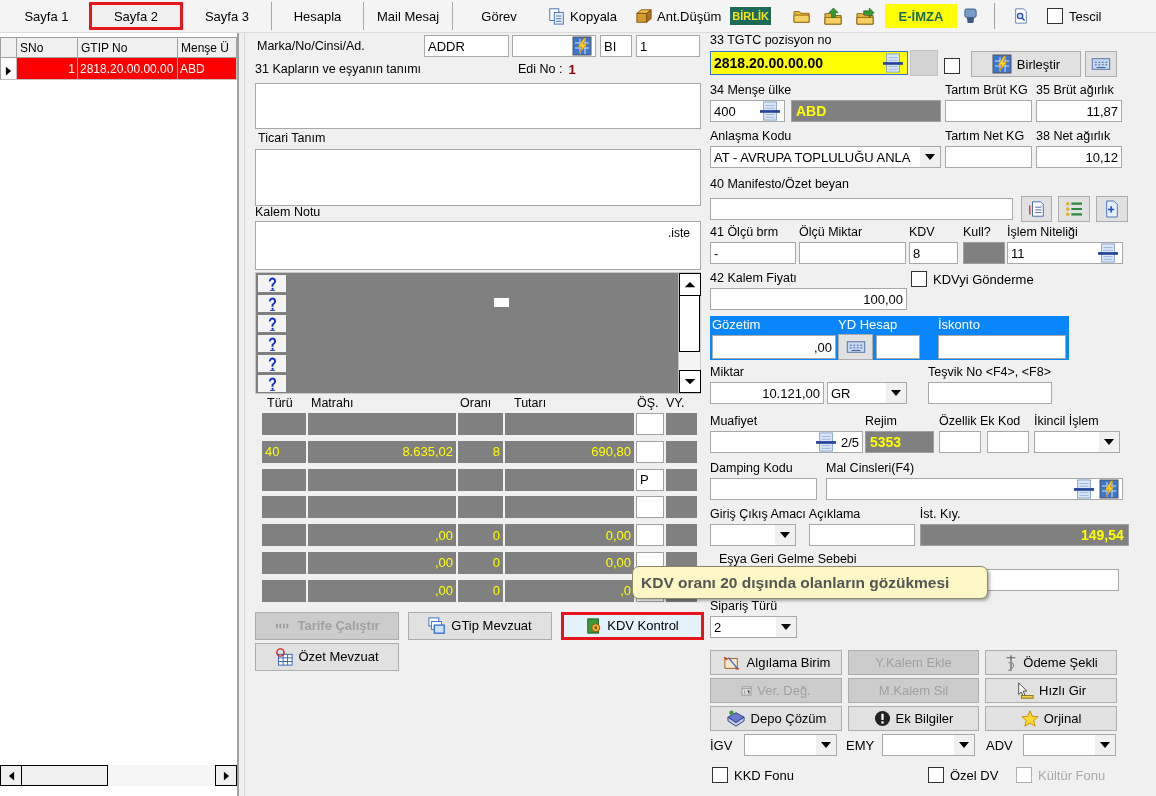 Image resolution: width=1156 pixels, height=796 pixels. I want to click on tab: Mail Mesaj, so click(408, 16).